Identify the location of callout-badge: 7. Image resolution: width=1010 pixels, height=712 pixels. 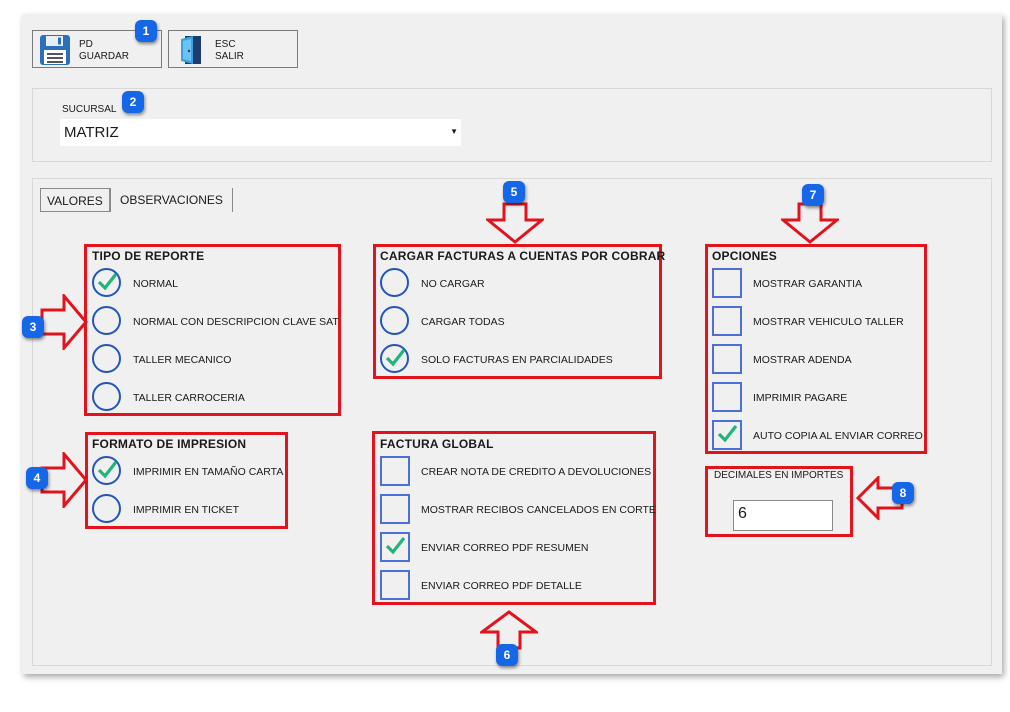
(813, 195).